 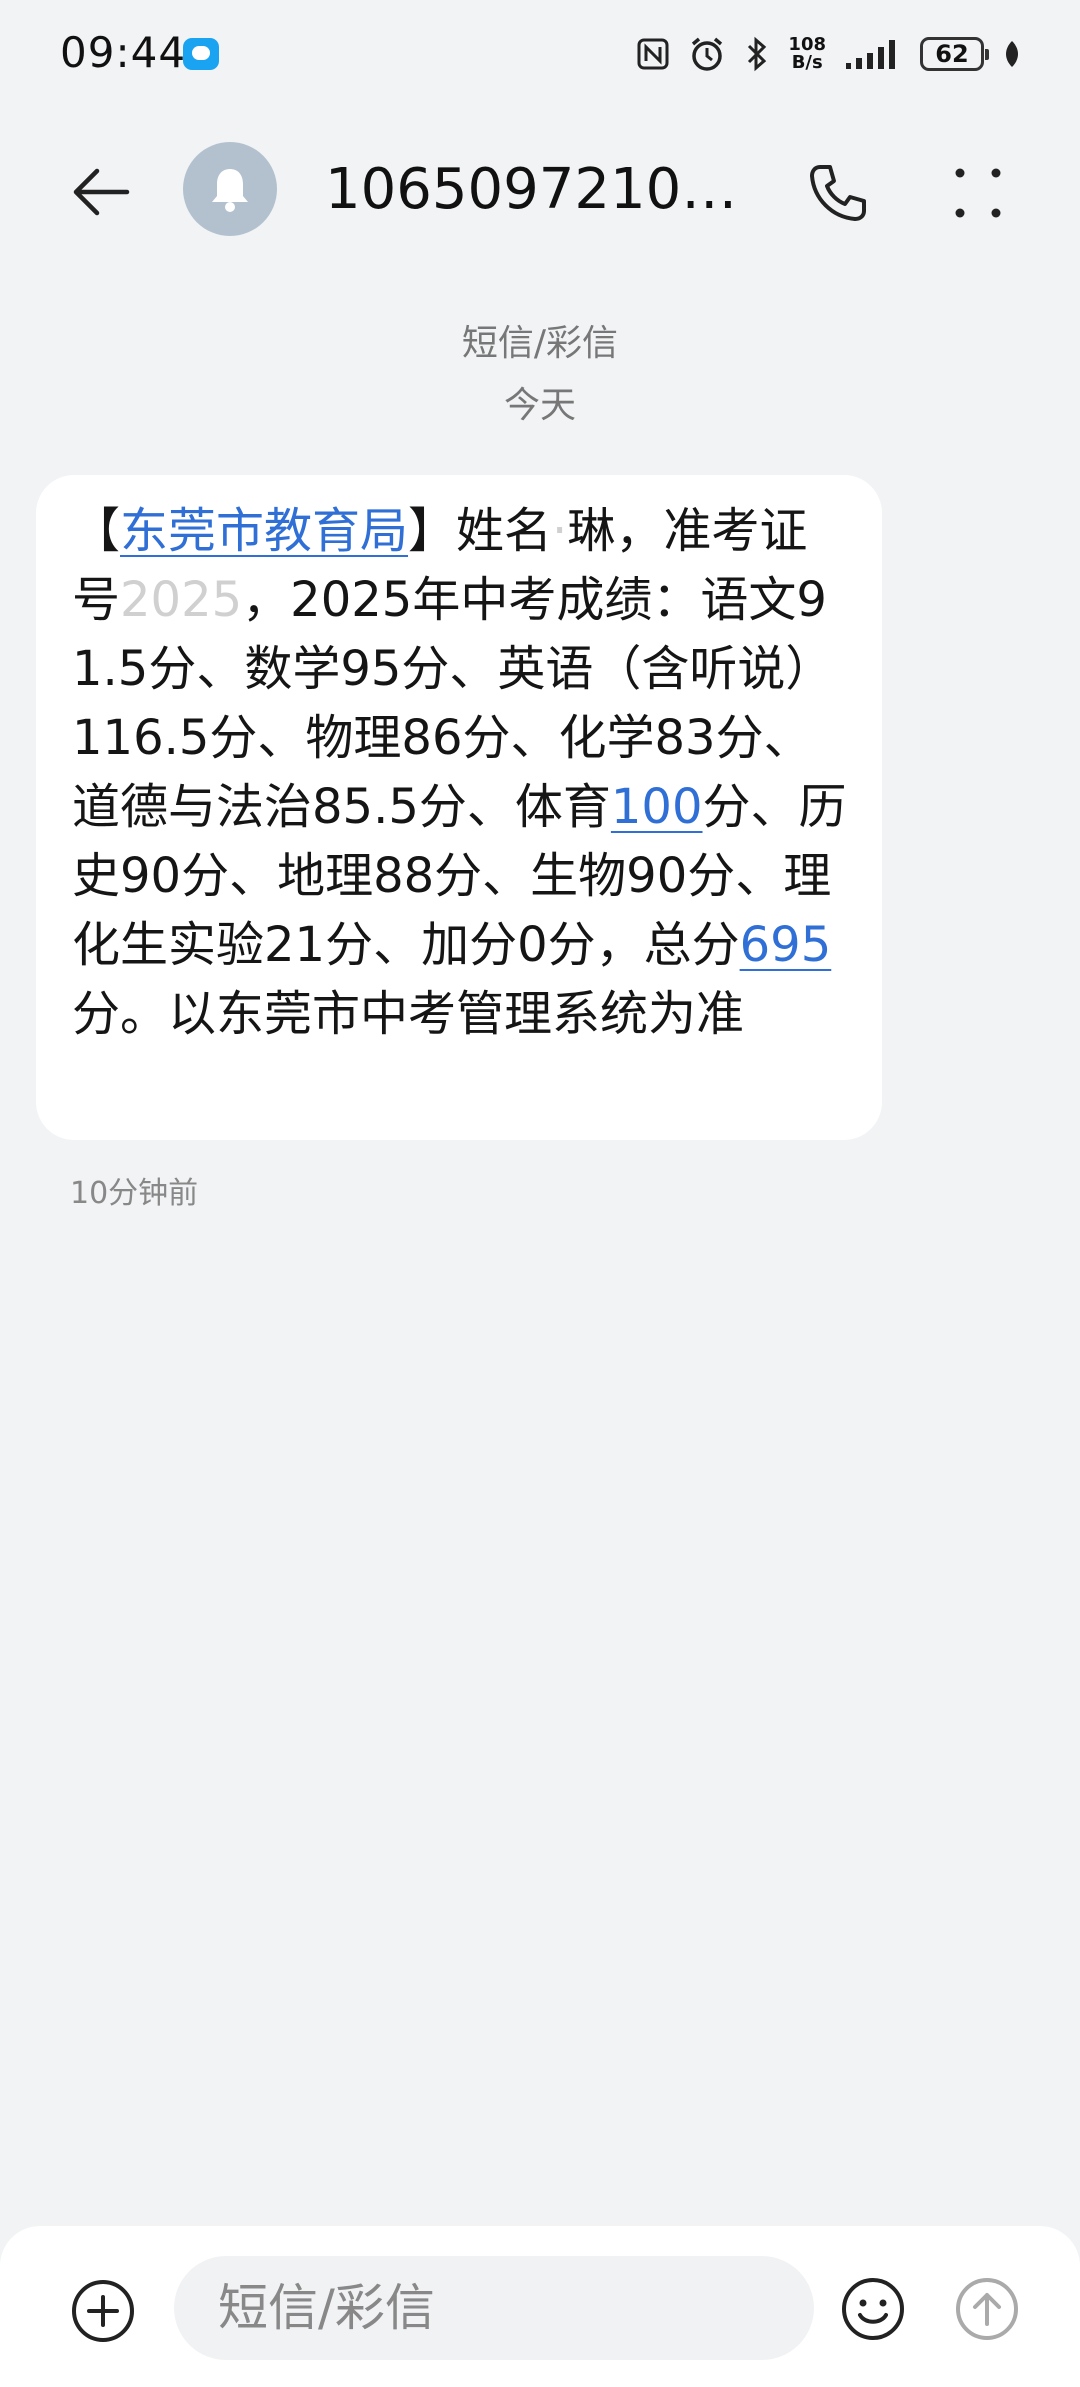 What do you see at coordinates (560, 531) in the screenshot?
I see `redacted-name: ·` at bounding box center [560, 531].